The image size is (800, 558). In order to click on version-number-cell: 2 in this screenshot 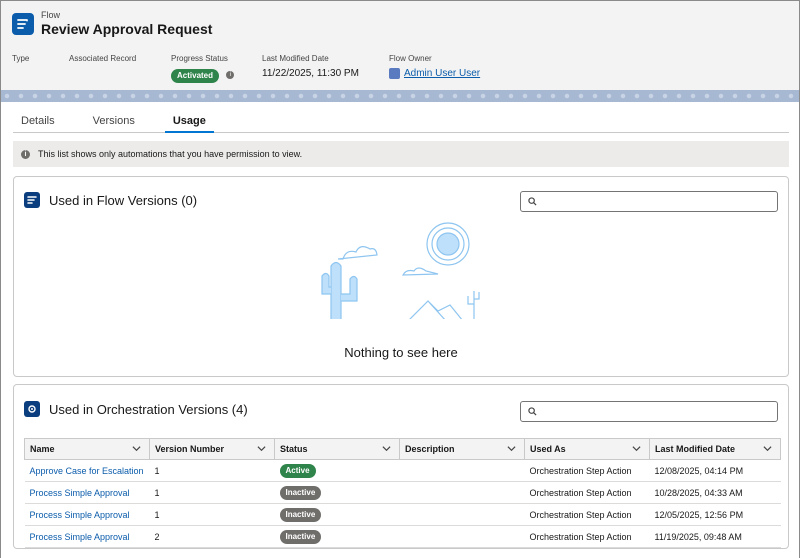, I will do `click(212, 536)`.